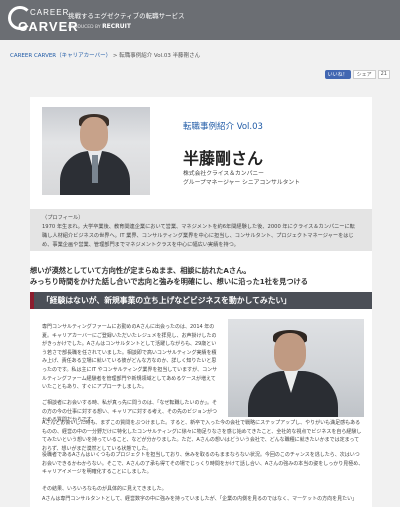  Describe the element at coordinates (63, 218) in the screenshot. I see `profile-heading: （プロフィール）` at that location.